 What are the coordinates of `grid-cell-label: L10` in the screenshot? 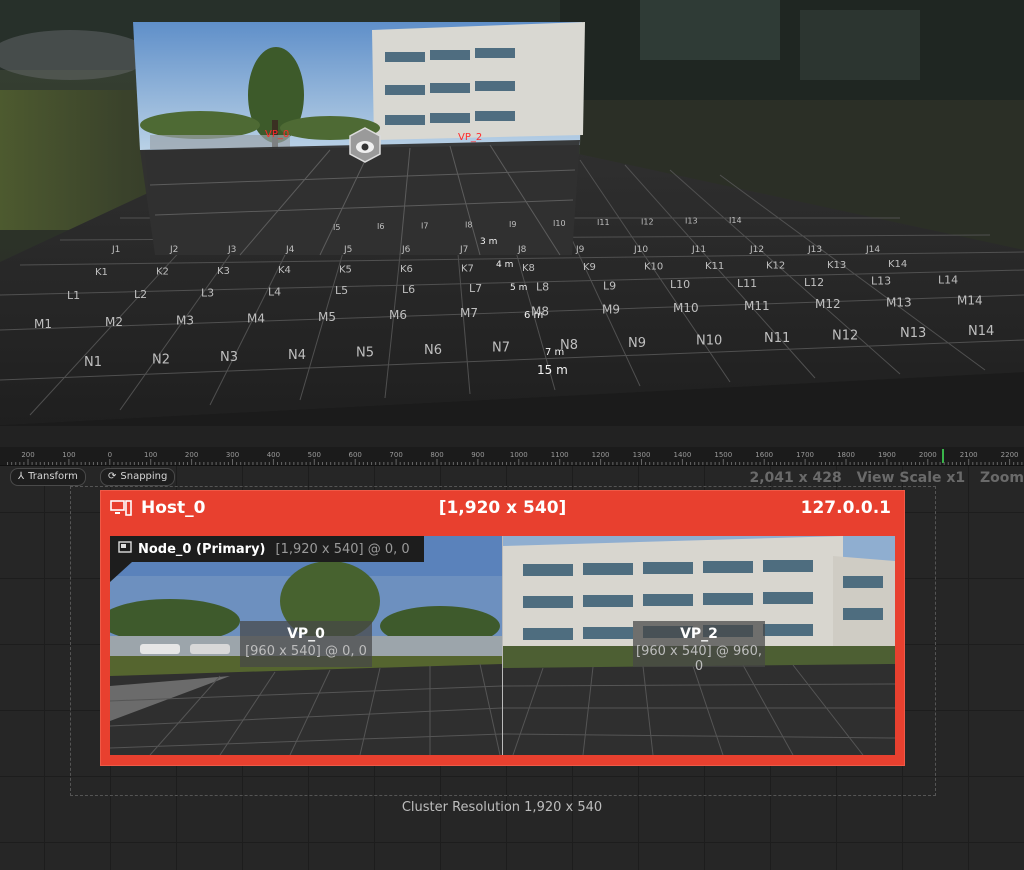 It's located at (680, 284).